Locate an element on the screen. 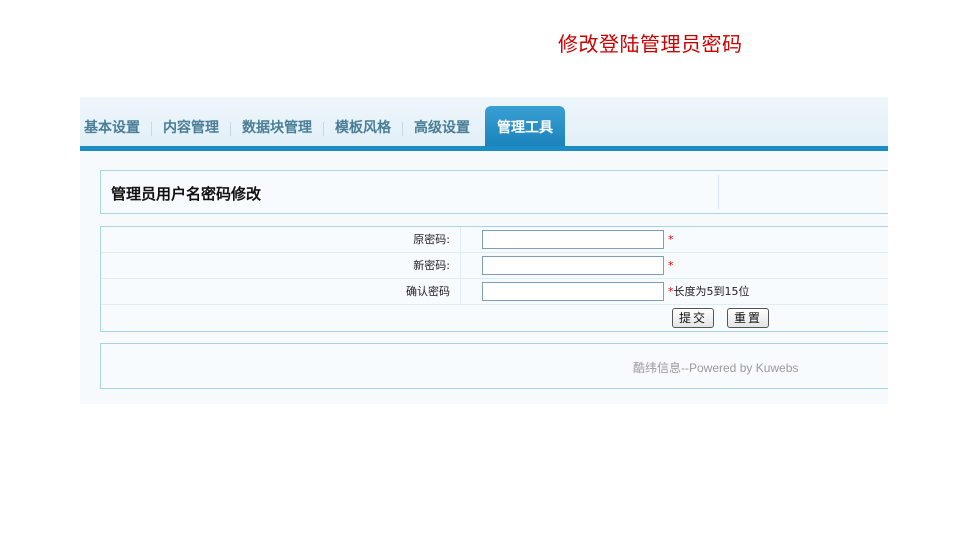  confirm-password-note: *长度为5到15位 is located at coordinates (709, 291).